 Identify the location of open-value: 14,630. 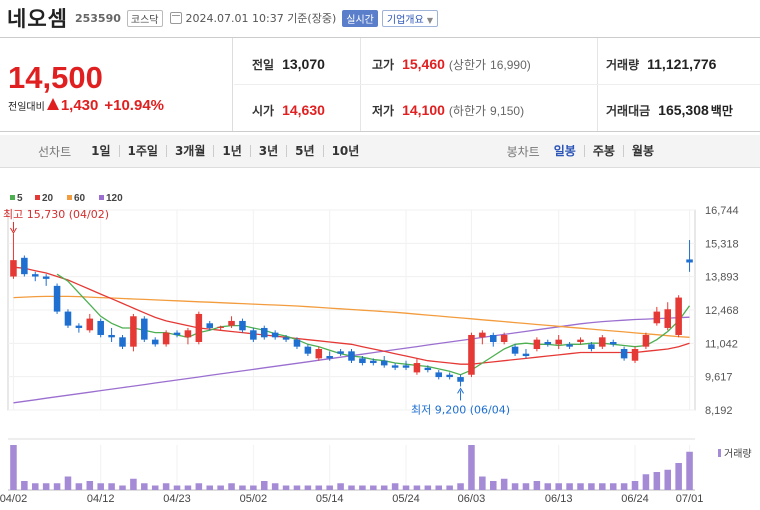
(303, 110).